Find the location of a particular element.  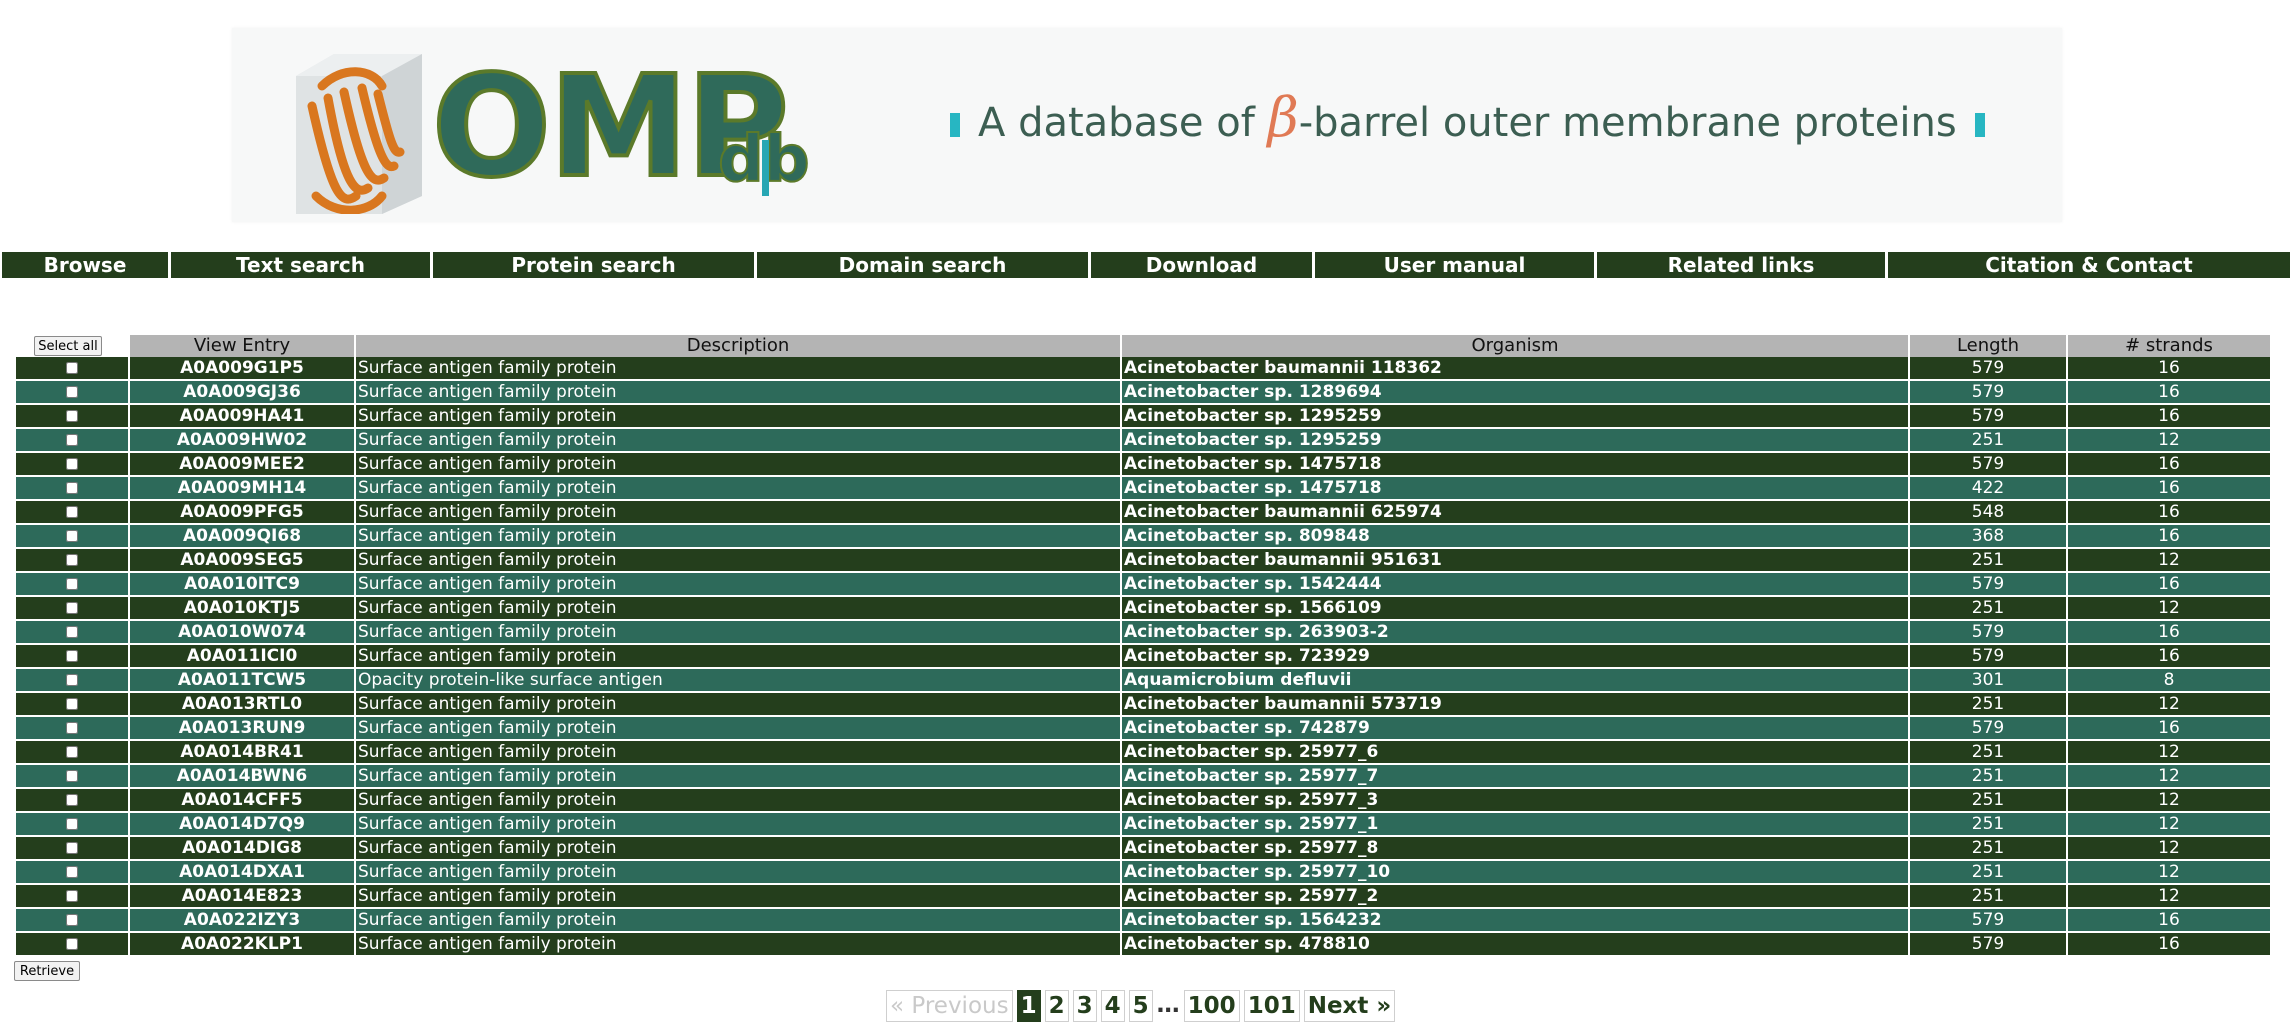

entry-id-link: A0A014BR41 is located at coordinates (242, 753).